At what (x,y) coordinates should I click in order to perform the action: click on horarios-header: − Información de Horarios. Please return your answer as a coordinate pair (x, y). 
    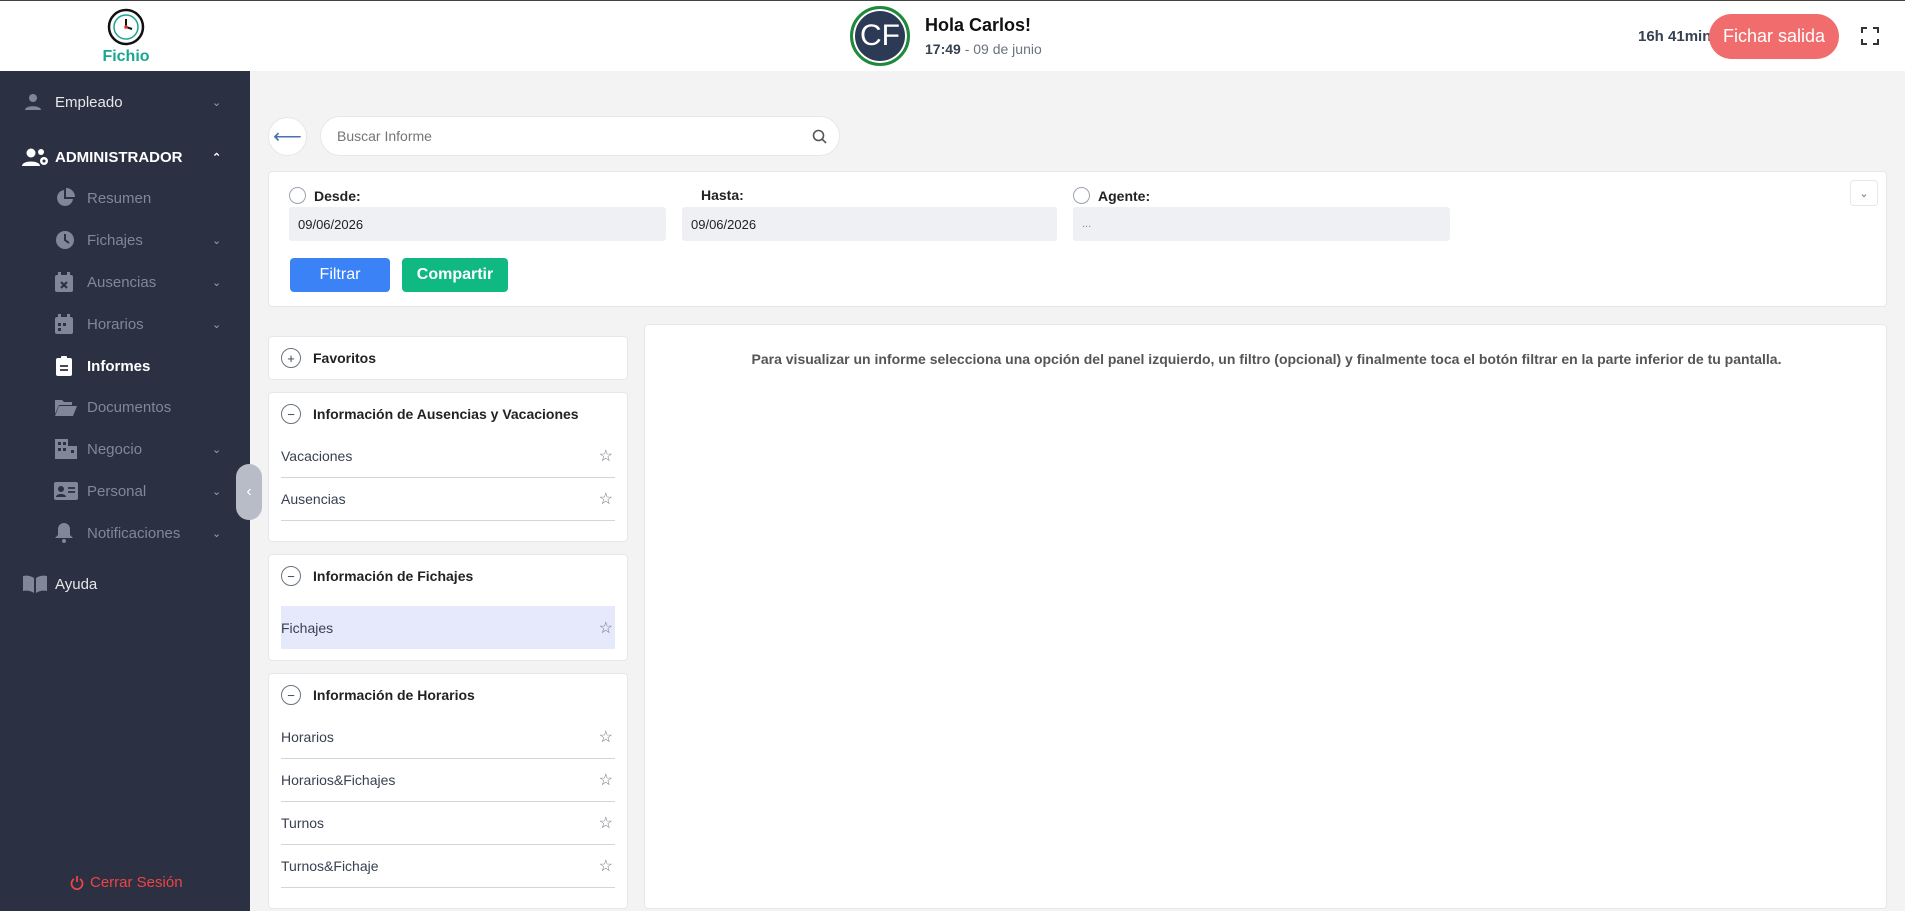
    Looking at the image, I should click on (378, 695).